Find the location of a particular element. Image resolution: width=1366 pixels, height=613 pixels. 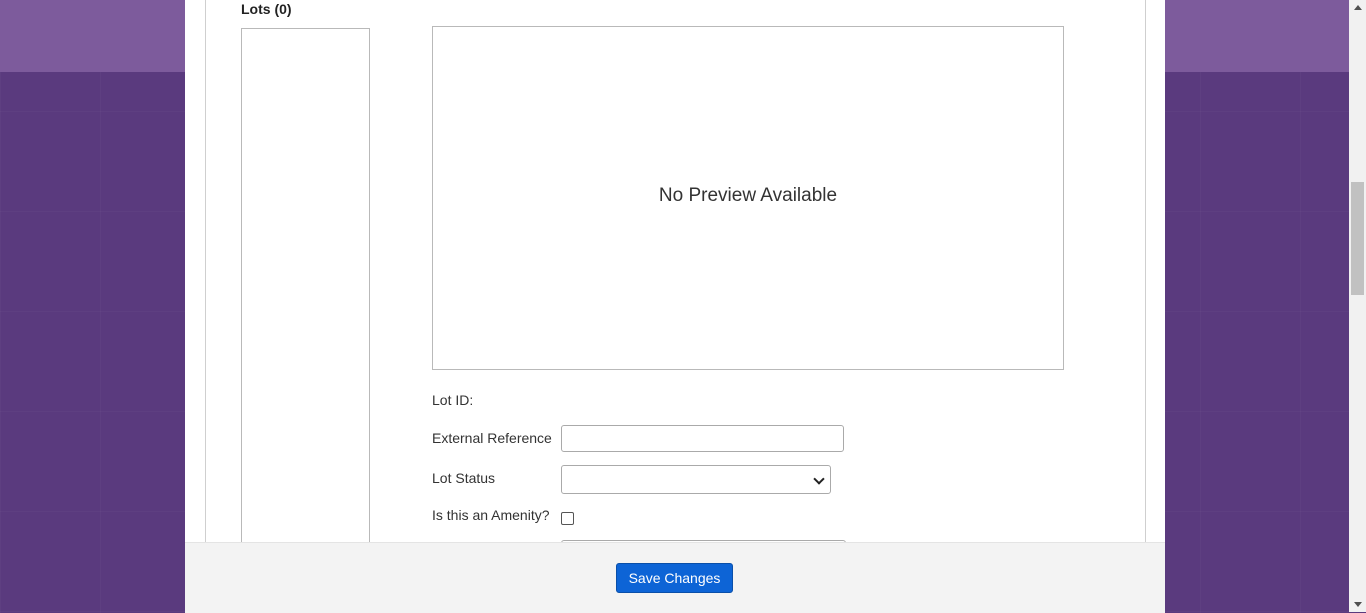

modal-footer: Save Changes is located at coordinates (675, 577).